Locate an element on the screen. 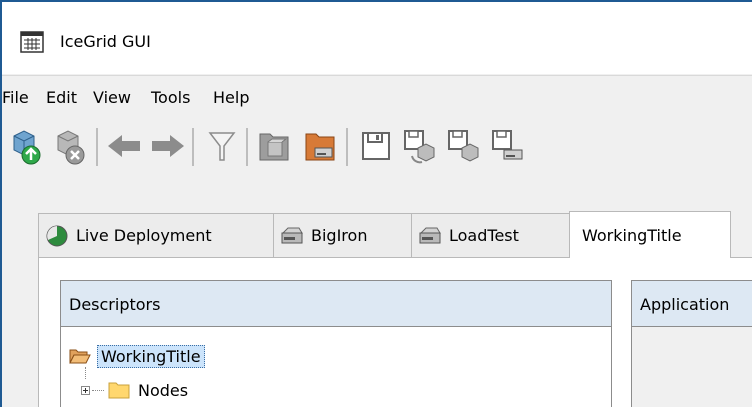 The width and height of the screenshot is (752, 407). tree-node-nodes: Nodes is located at coordinates (134, 390).